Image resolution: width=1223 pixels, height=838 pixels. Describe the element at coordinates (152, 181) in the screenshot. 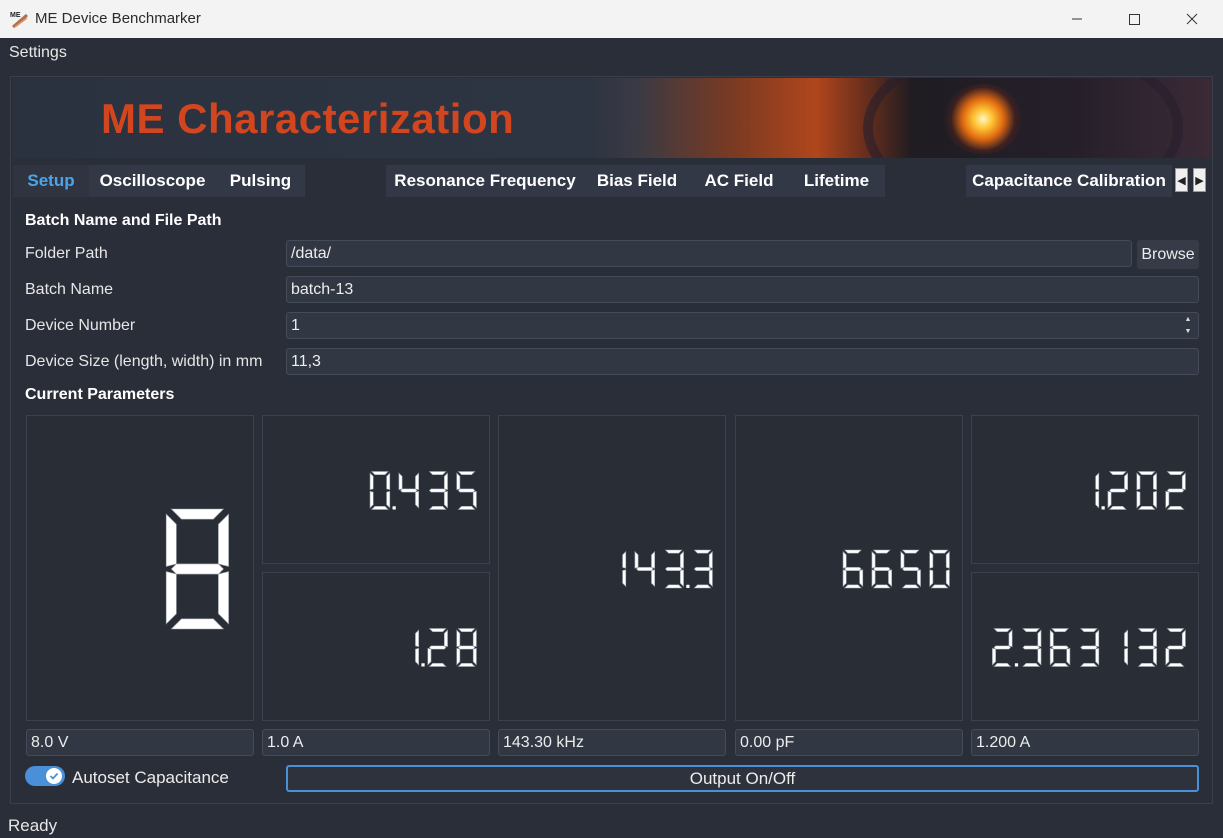

I see `tab-oscilloscope: Oscilloscope` at that location.